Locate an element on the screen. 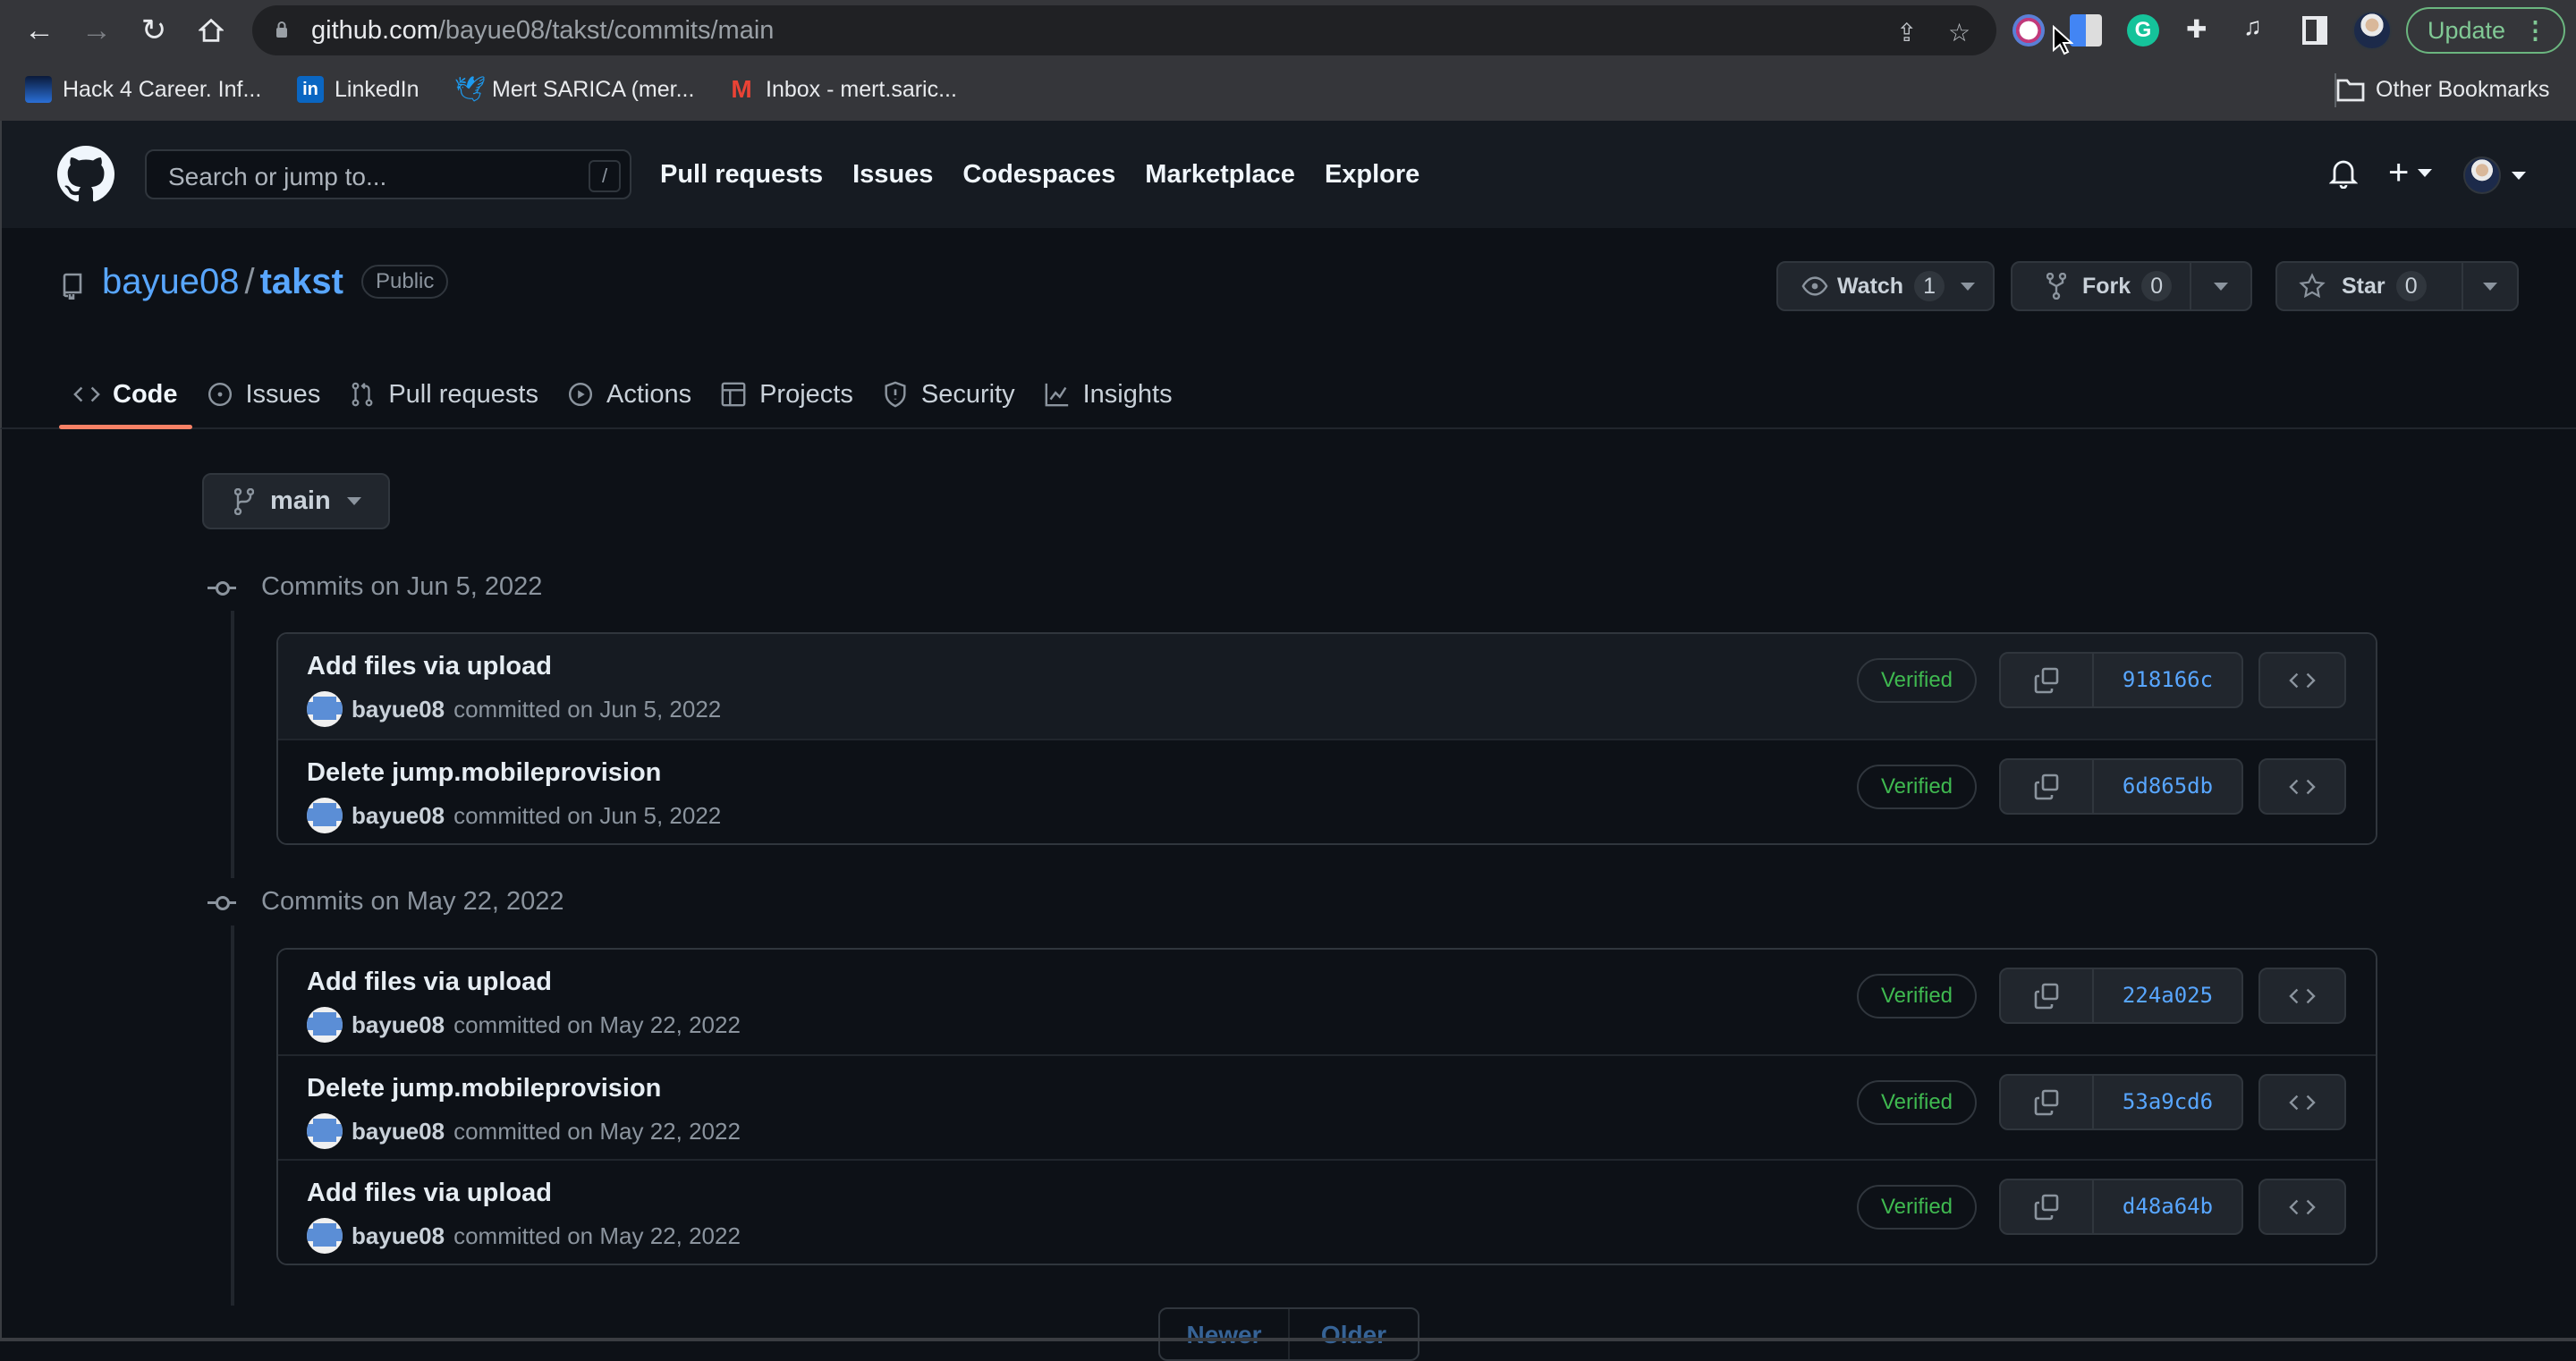 This screenshot has width=2576, height=1361. commit-sha-group: 53a9cd6 is located at coordinates (2121, 1102).